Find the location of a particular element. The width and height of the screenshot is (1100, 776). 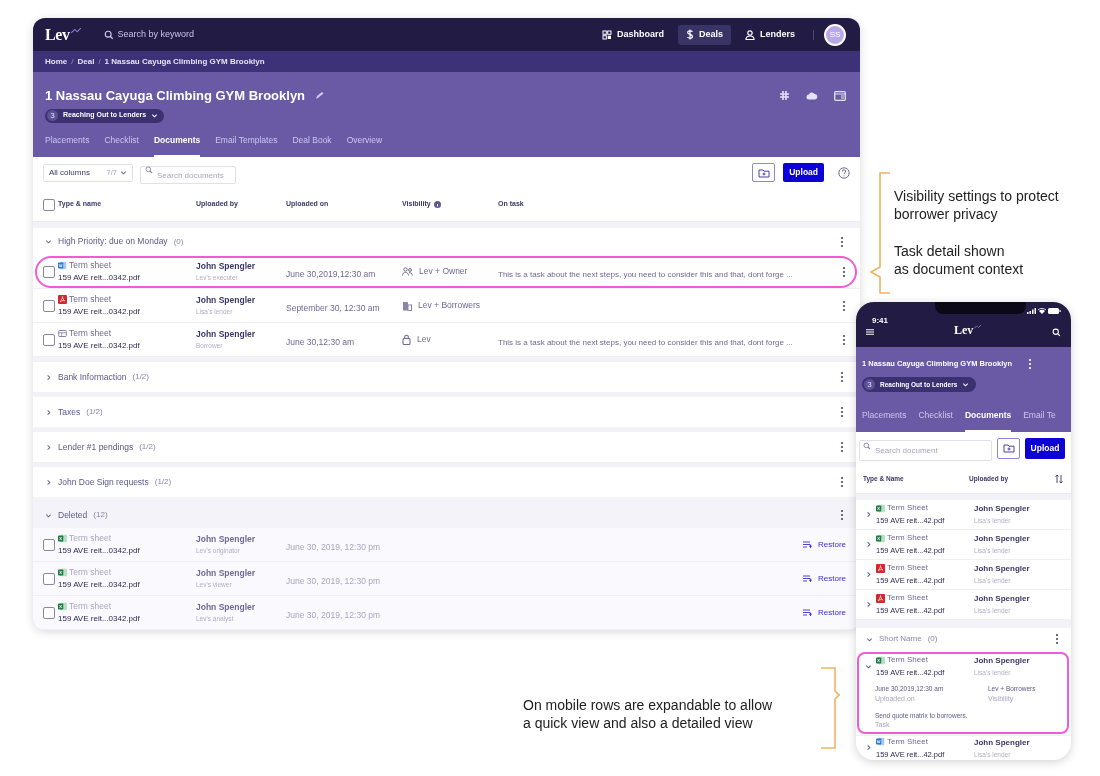

search-icon is located at coordinates (867, 445).